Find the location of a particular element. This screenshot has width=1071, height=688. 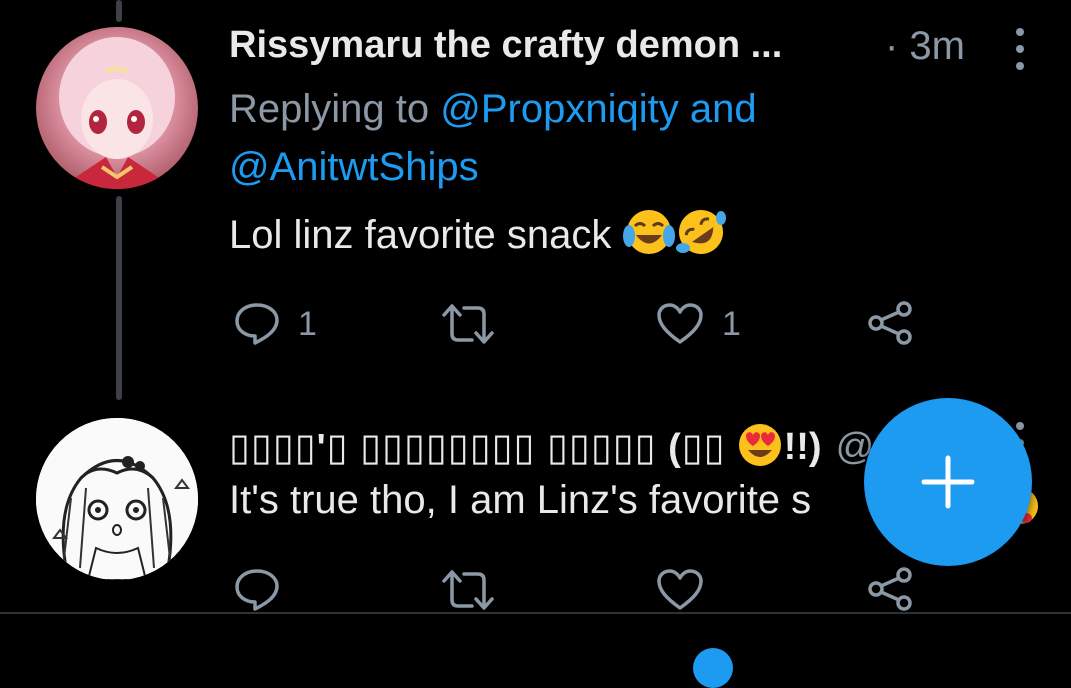

display-name-suffix: !!) is located at coordinates (803, 447).